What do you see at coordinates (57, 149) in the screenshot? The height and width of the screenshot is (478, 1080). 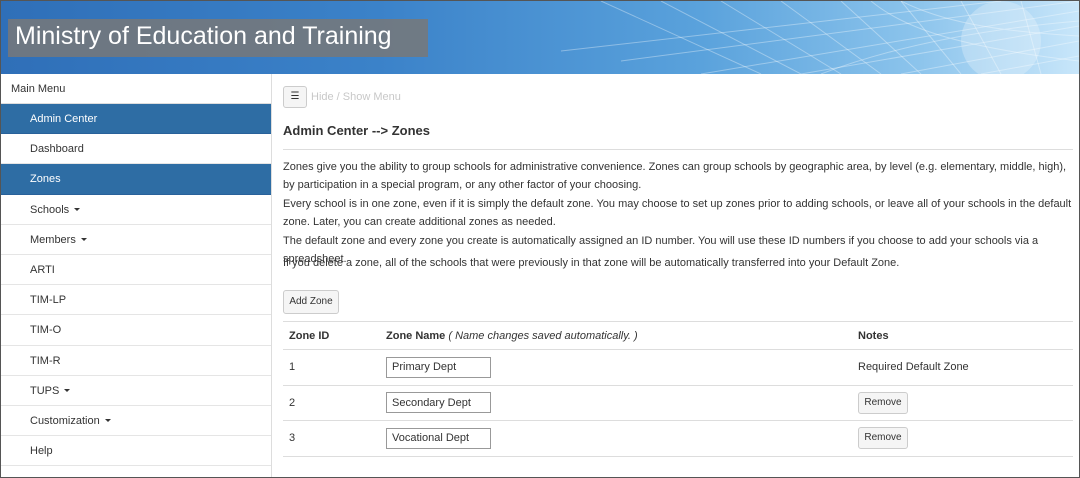 I see `sidebar-item-label: Dashboard` at bounding box center [57, 149].